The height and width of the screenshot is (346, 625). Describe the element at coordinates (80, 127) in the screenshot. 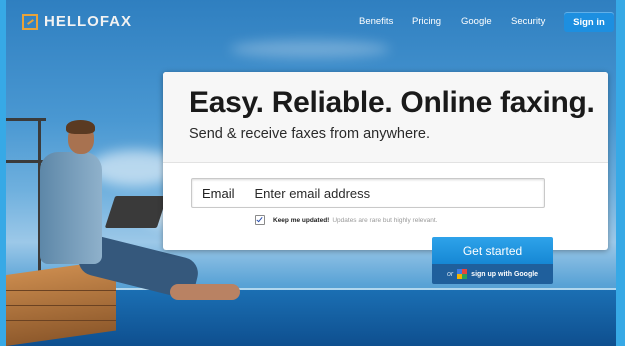

I see `person-hair` at that location.